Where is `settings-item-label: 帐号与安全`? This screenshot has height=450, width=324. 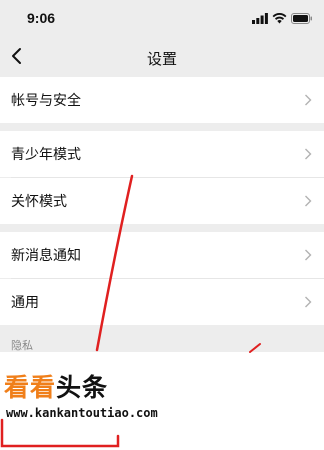 settings-item-label: 帐号与安全 is located at coordinates (46, 100).